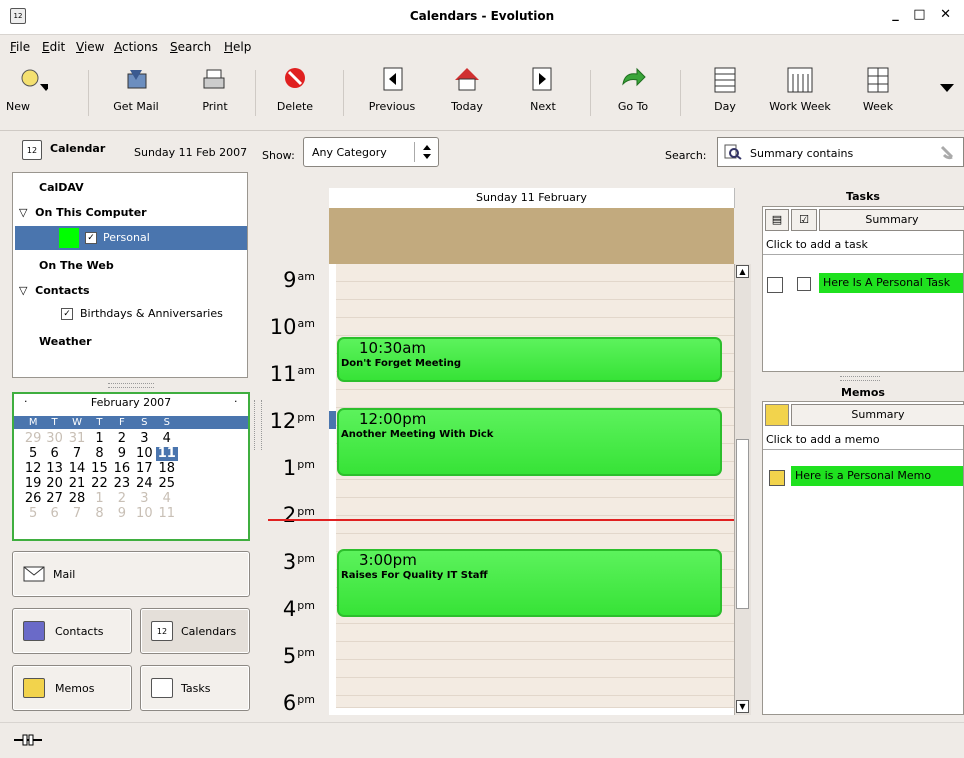 The height and width of the screenshot is (758, 964). Describe the element at coordinates (195, 631) in the screenshot. I see `calendars-switcher-button: 12 Calendars` at that location.